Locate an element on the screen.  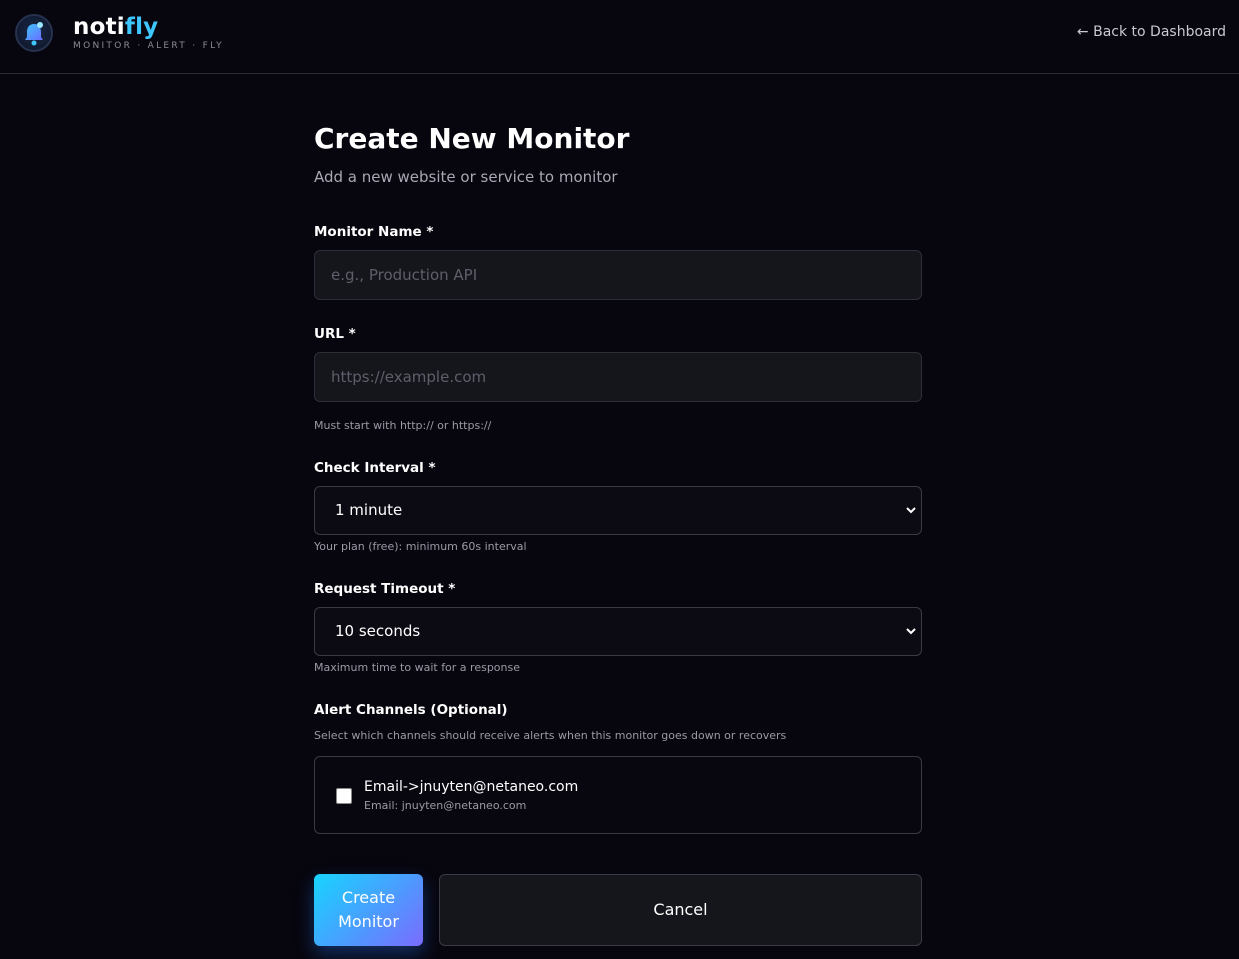
url-label: URL * is located at coordinates (335, 334).